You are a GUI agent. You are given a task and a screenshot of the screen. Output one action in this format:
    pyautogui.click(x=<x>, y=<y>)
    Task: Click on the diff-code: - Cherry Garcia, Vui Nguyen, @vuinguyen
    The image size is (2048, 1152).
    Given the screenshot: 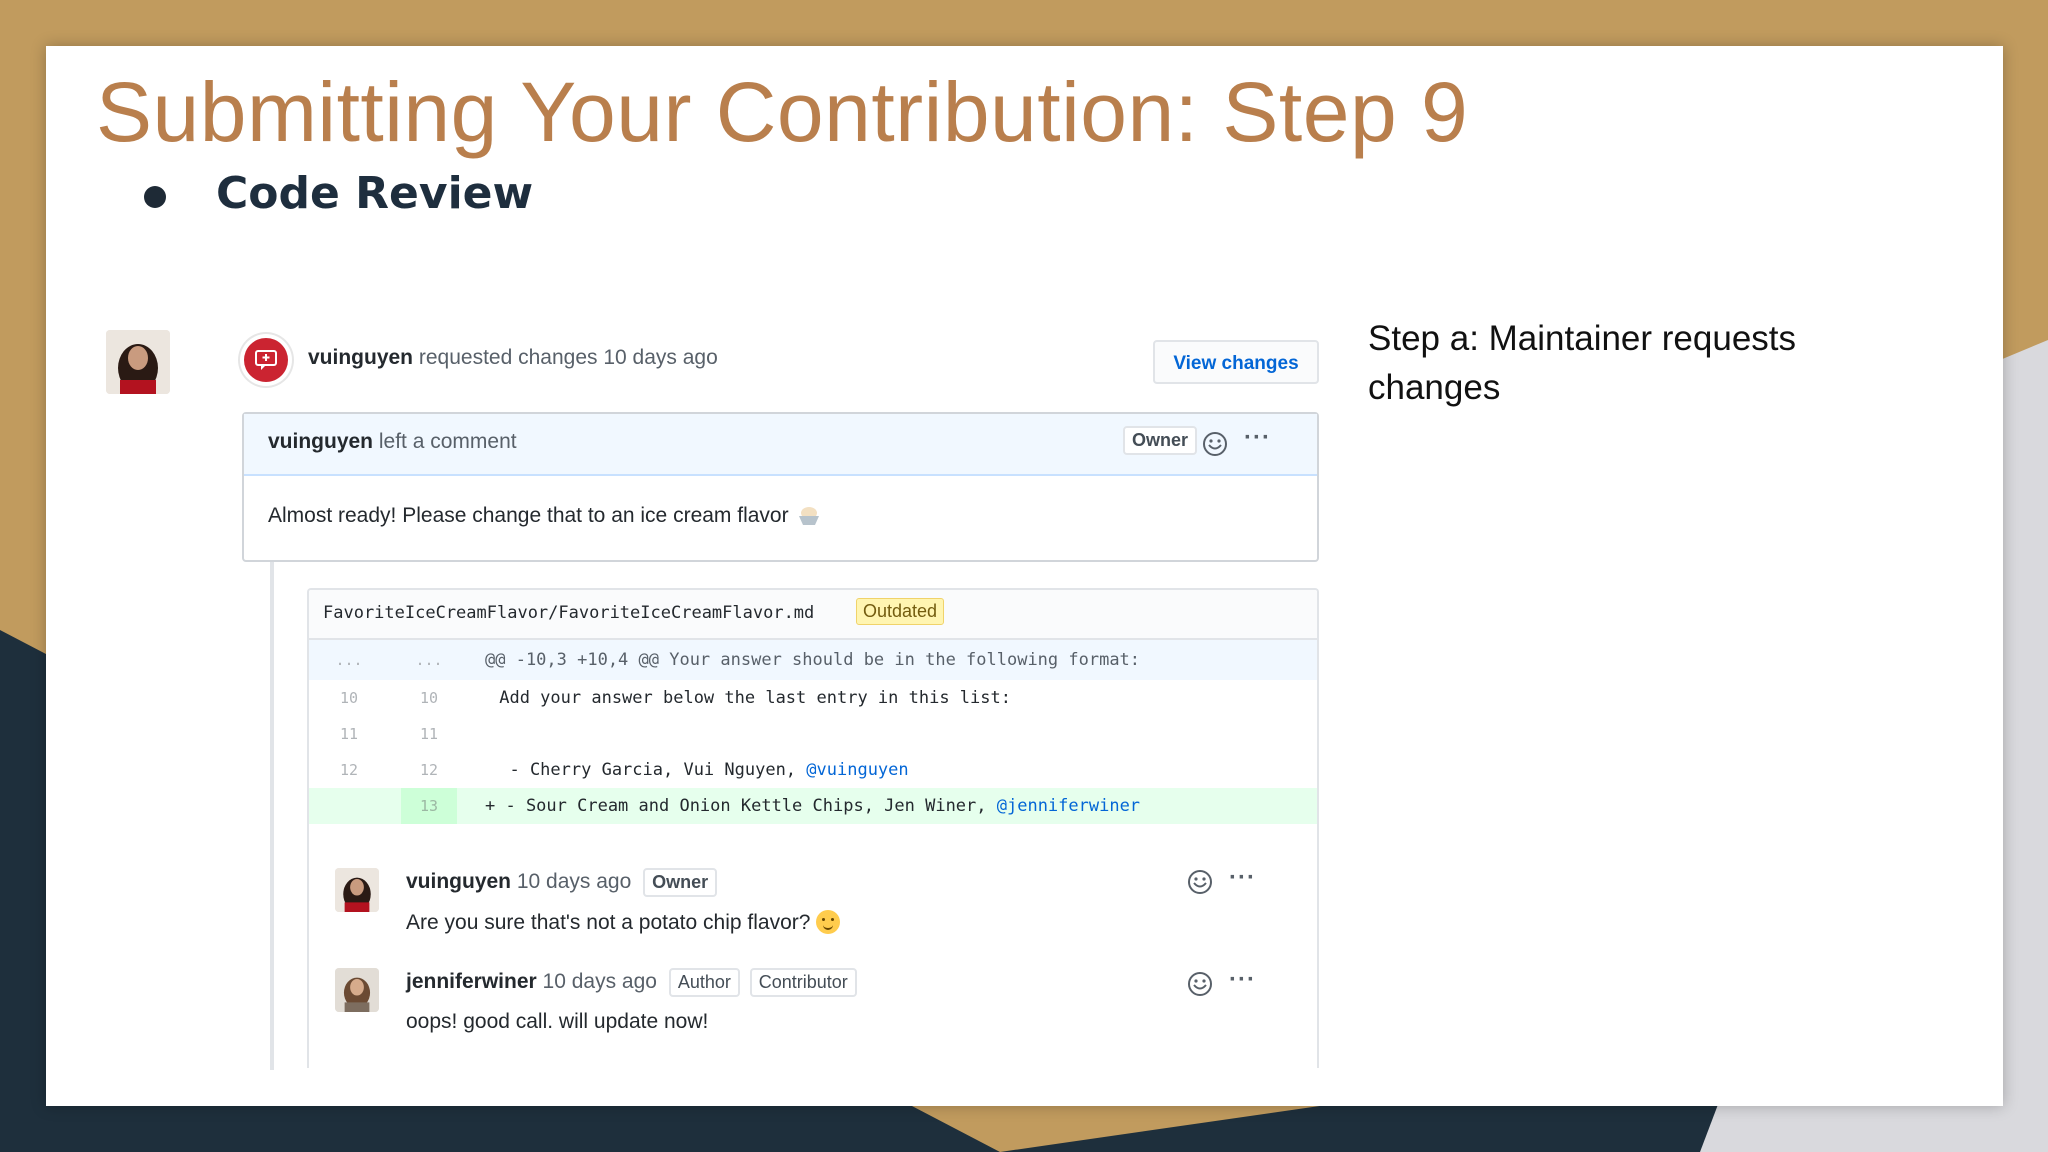 What is the action you would take?
    pyautogui.click(x=698, y=770)
    